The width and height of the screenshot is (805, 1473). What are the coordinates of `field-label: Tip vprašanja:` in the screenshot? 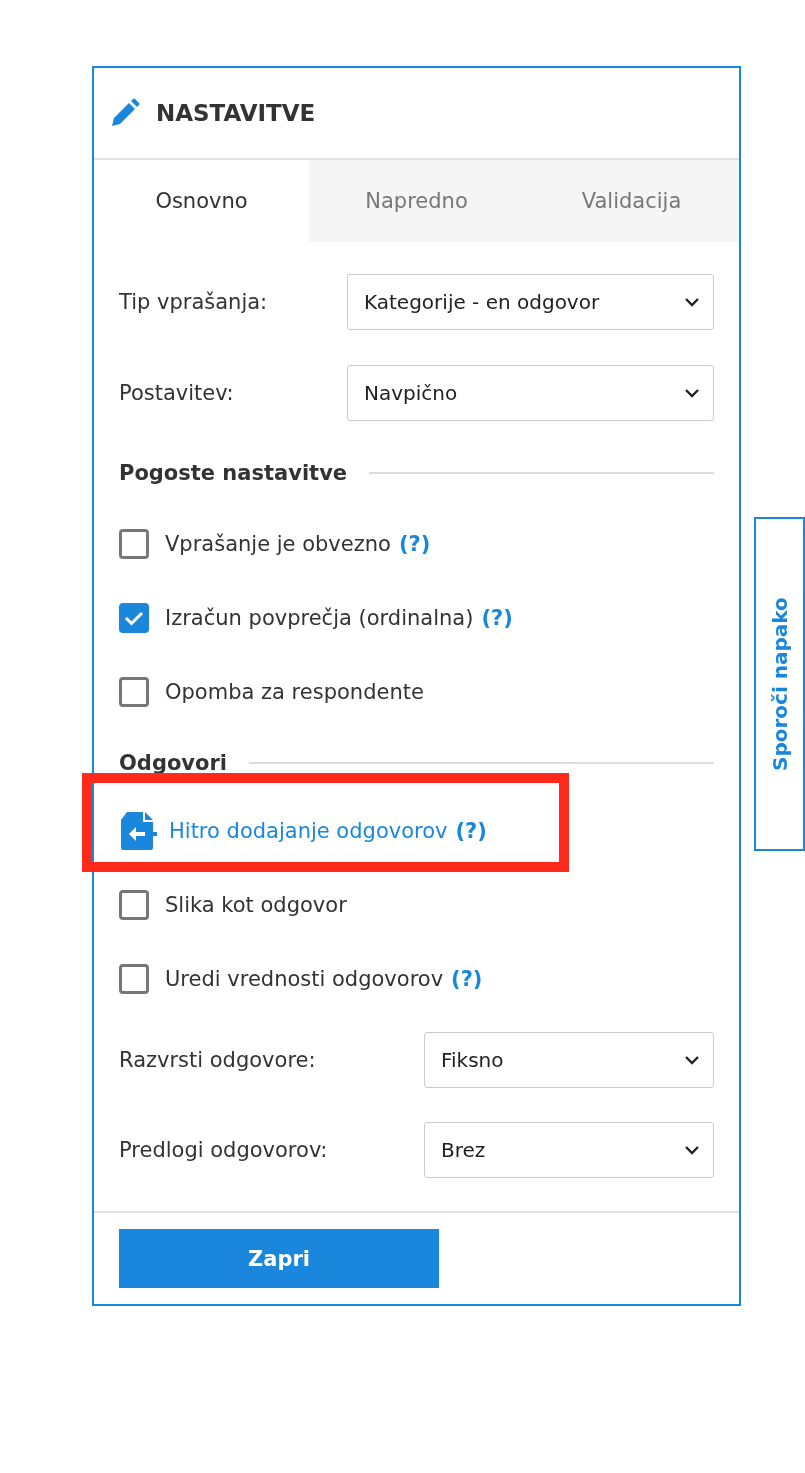 It's located at (194, 302).